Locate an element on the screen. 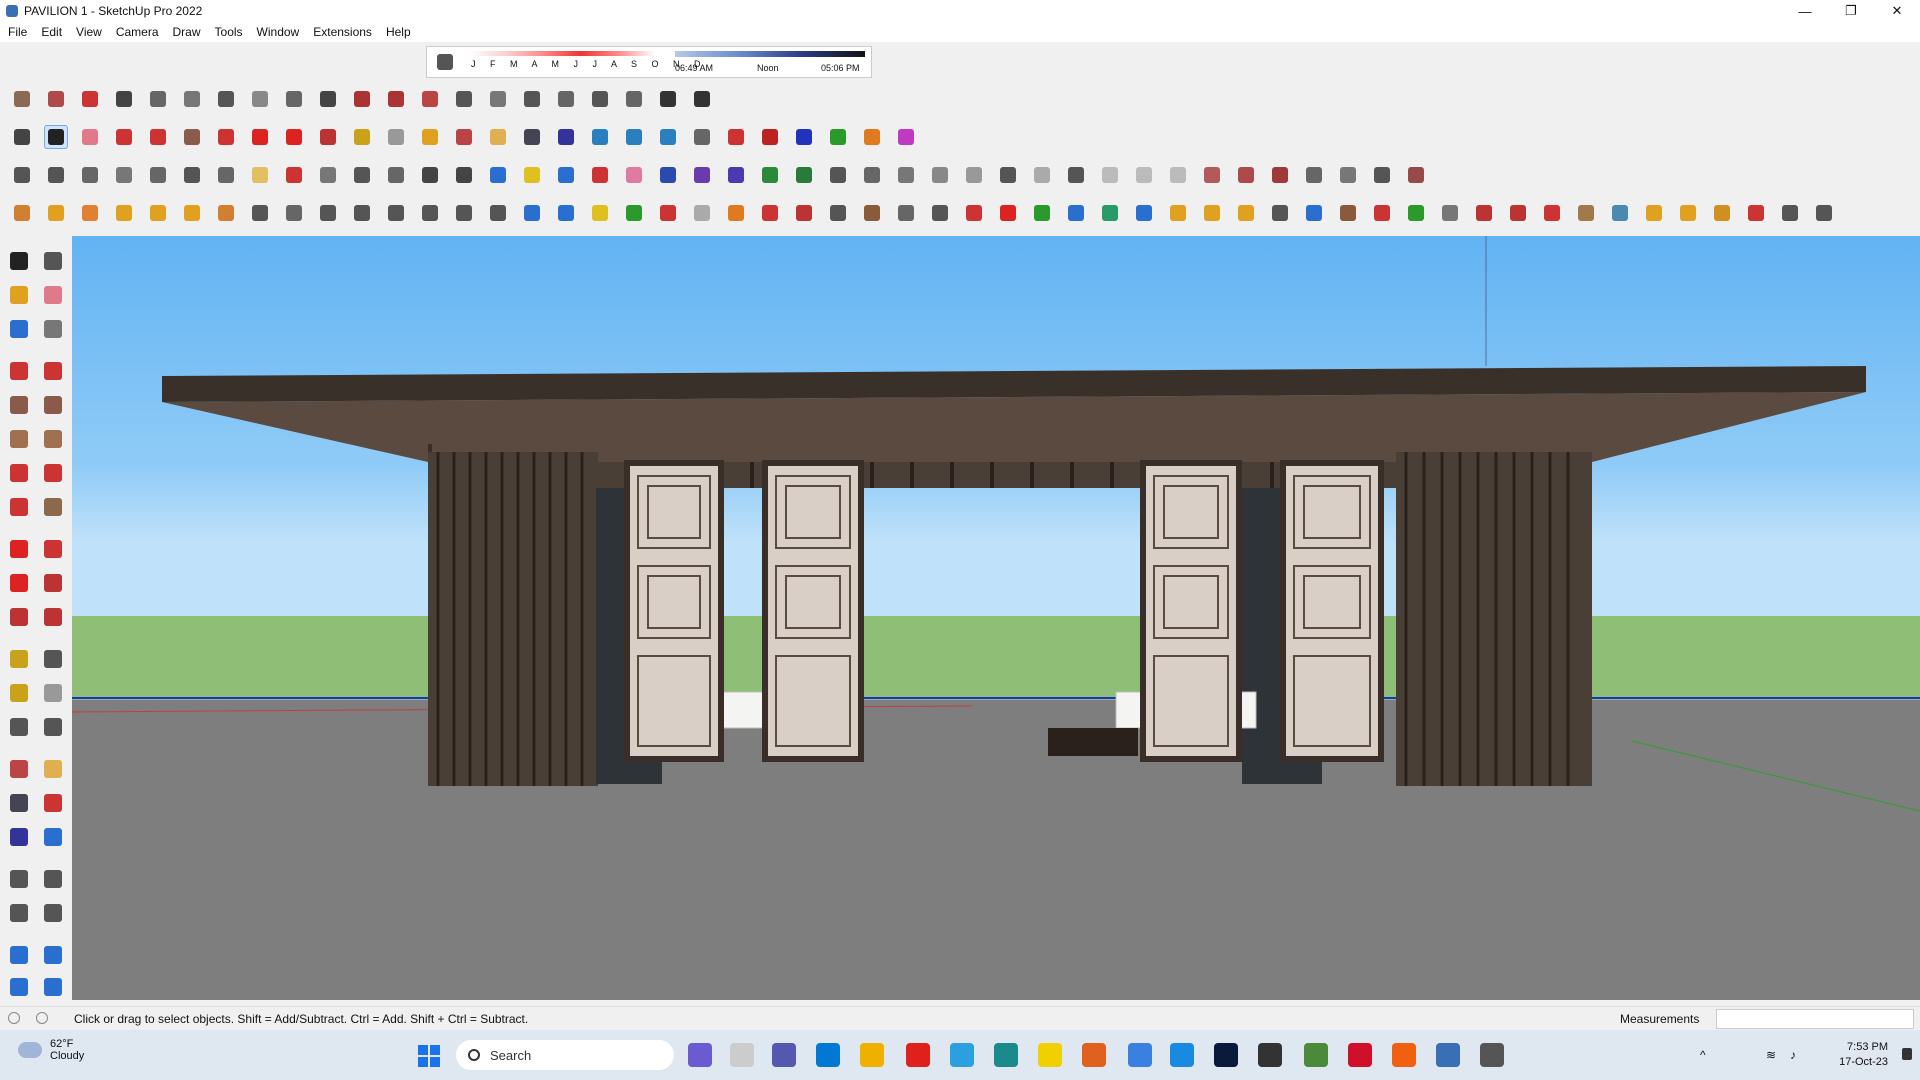 The width and height of the screenshot is (1920, 1080). subtract-icon is located at coordinates (974, 175).